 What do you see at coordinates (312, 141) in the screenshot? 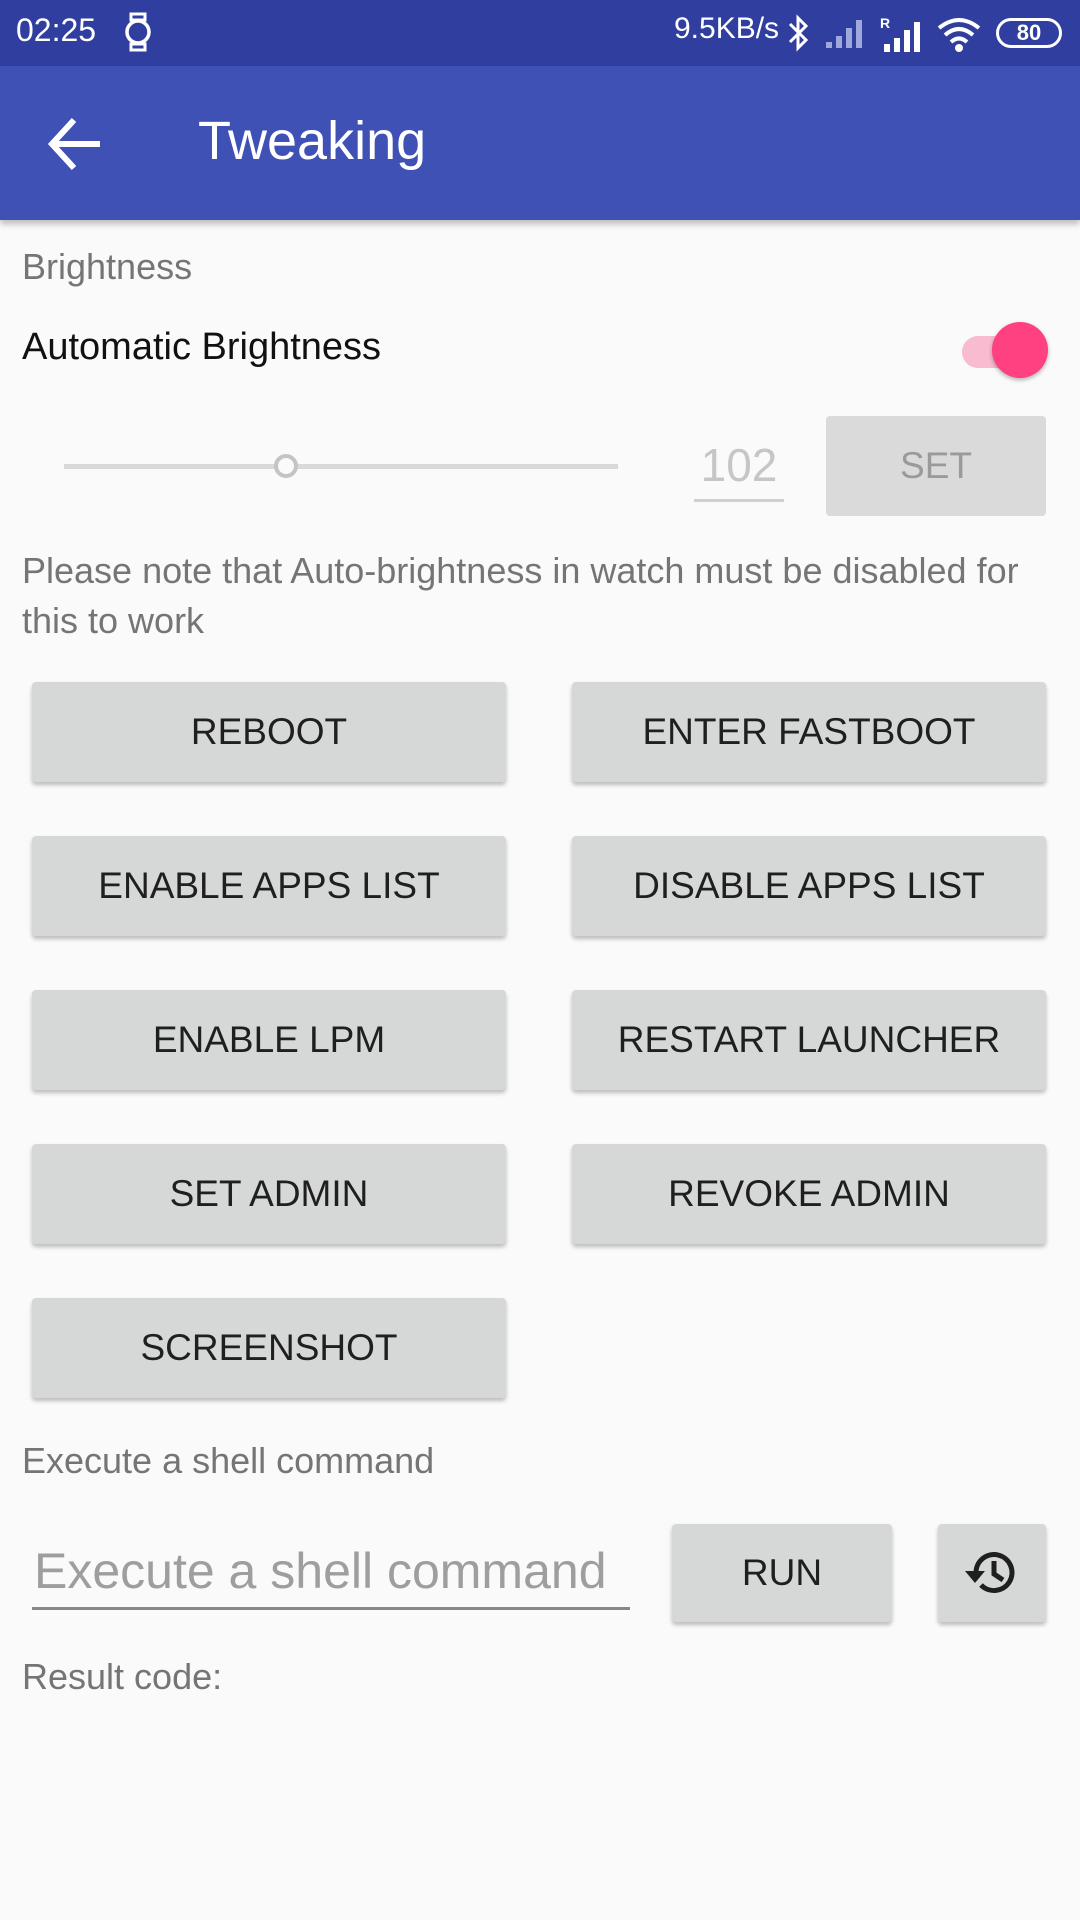
I see `page-title: Tweaking` at bounding box center [312, 141].